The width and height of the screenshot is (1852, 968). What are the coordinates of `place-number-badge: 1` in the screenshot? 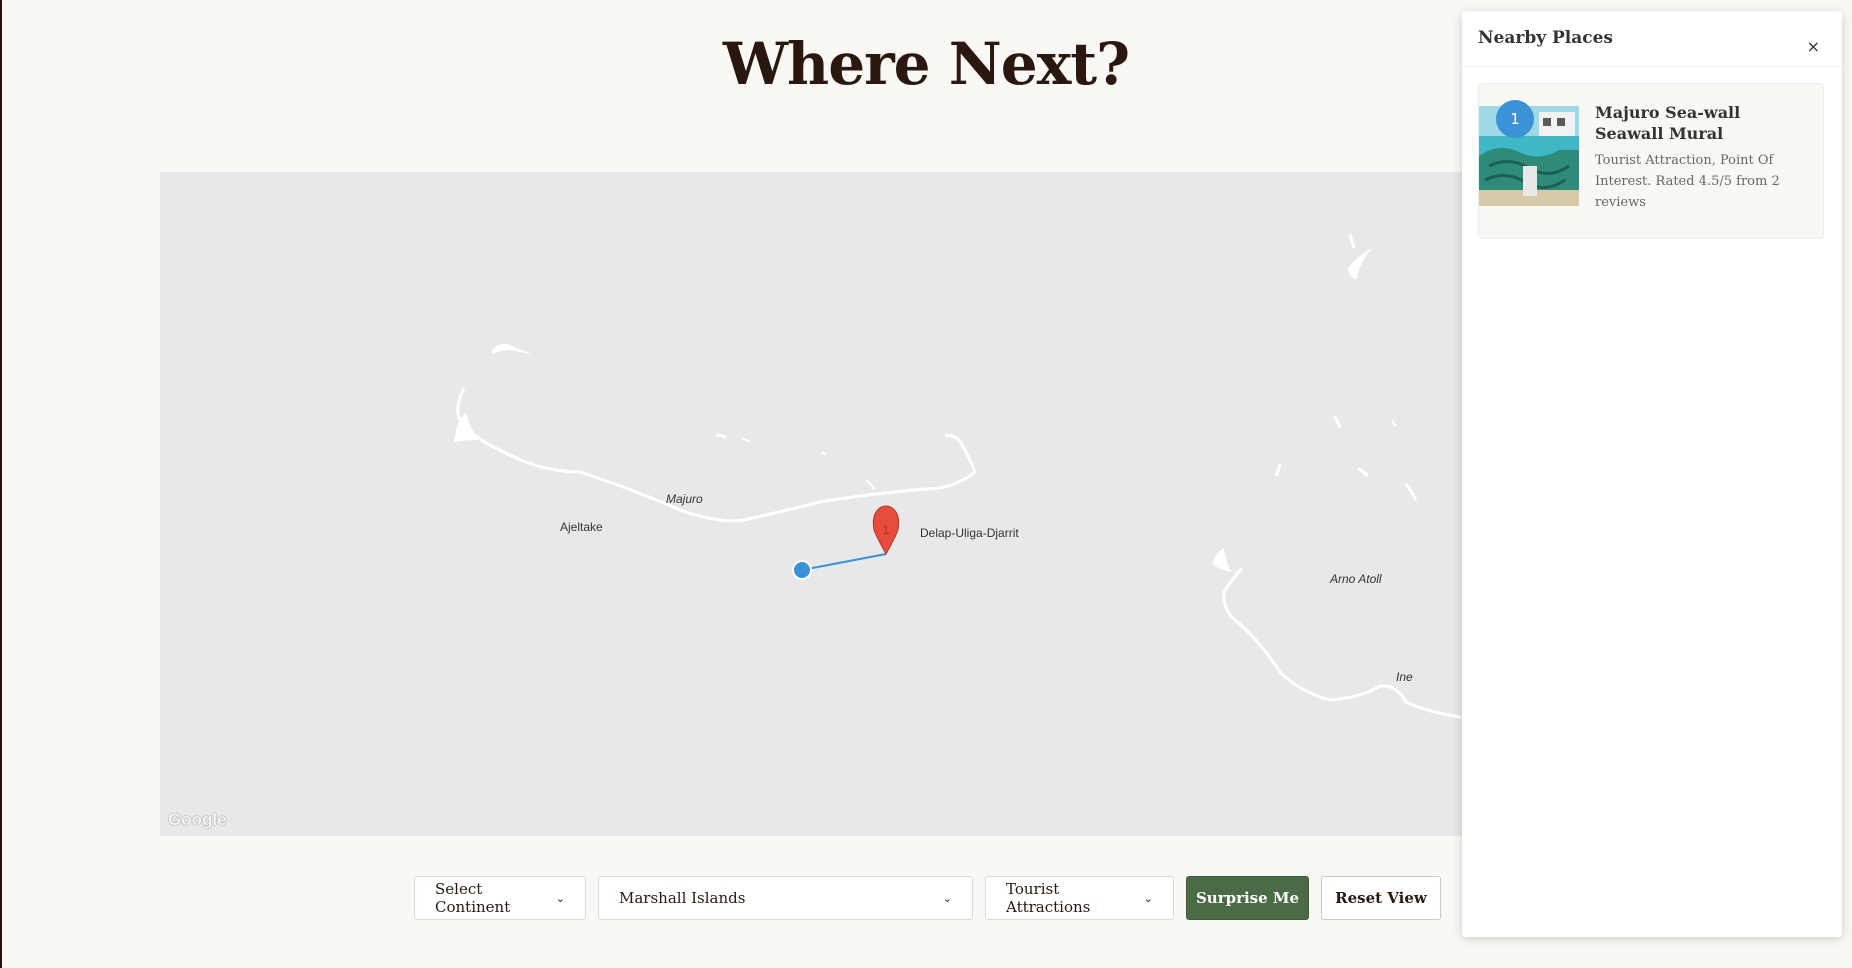 It's located at (1515, 119).